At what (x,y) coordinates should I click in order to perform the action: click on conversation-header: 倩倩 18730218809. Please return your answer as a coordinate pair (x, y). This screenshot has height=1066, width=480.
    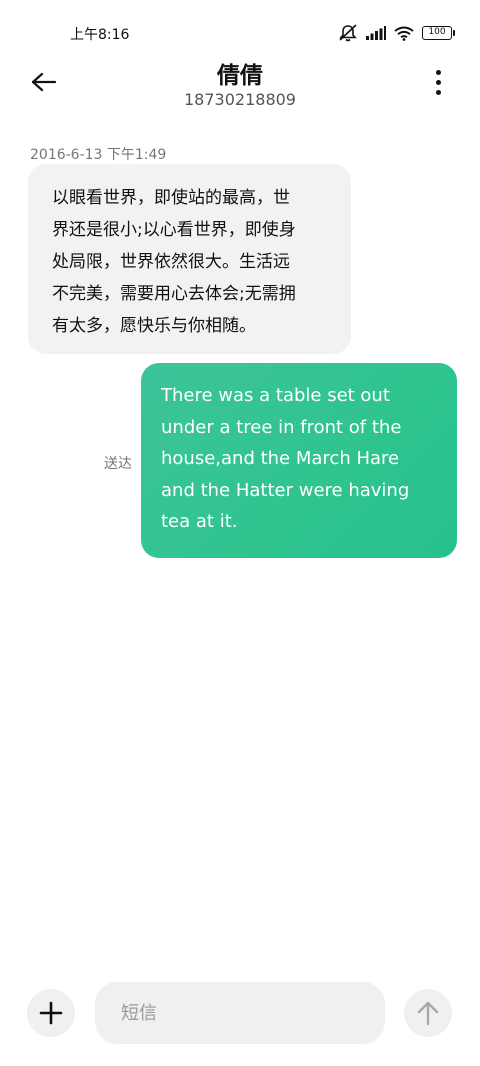
    Looking at the image, I should click on (240, 82).